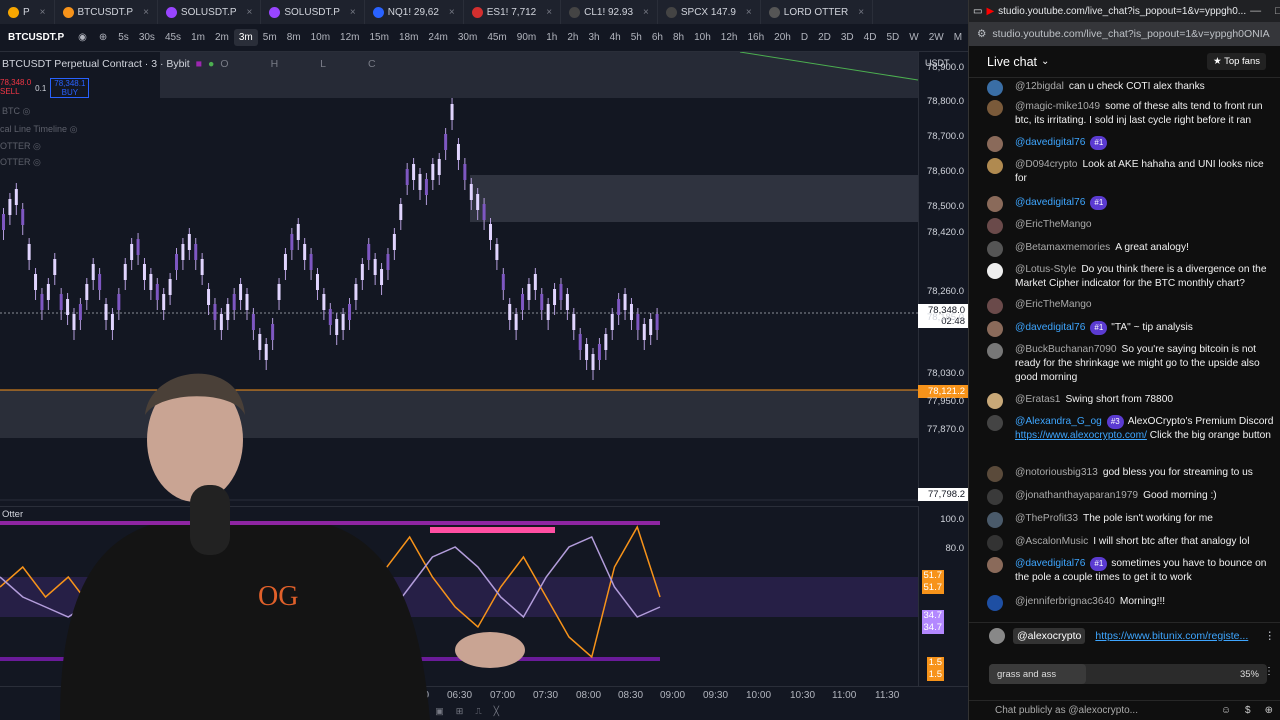 This screenshot has width=1280, height=720. Describe the element at coordinates (1076, 495) in the screenshot. I see `chat-author: @jonathanthayaparan1979` at that location.